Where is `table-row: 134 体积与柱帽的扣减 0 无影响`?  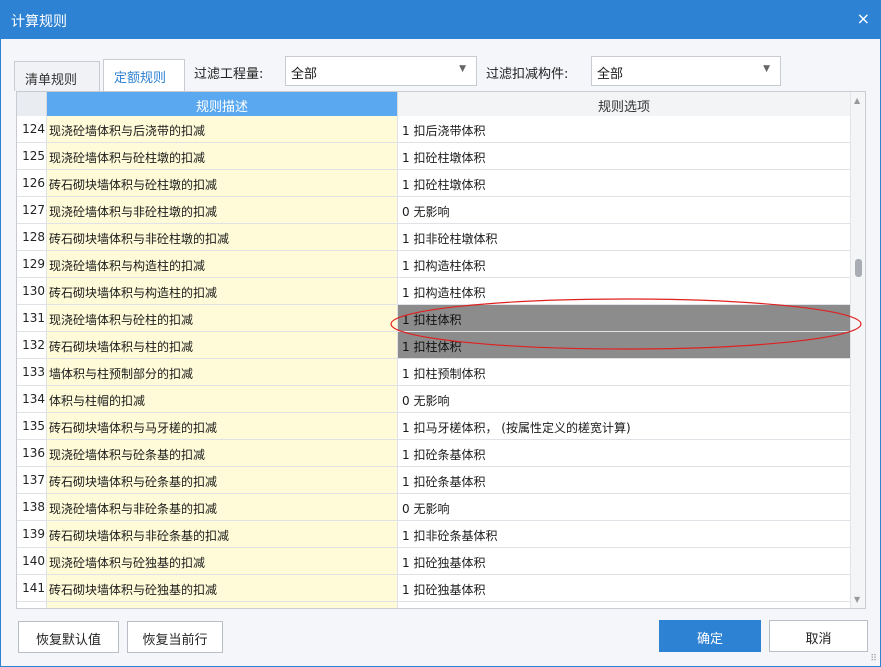 table-row: 134 体积与柱帽的扣减 0 无影响 is located at coordinates (433, 399).